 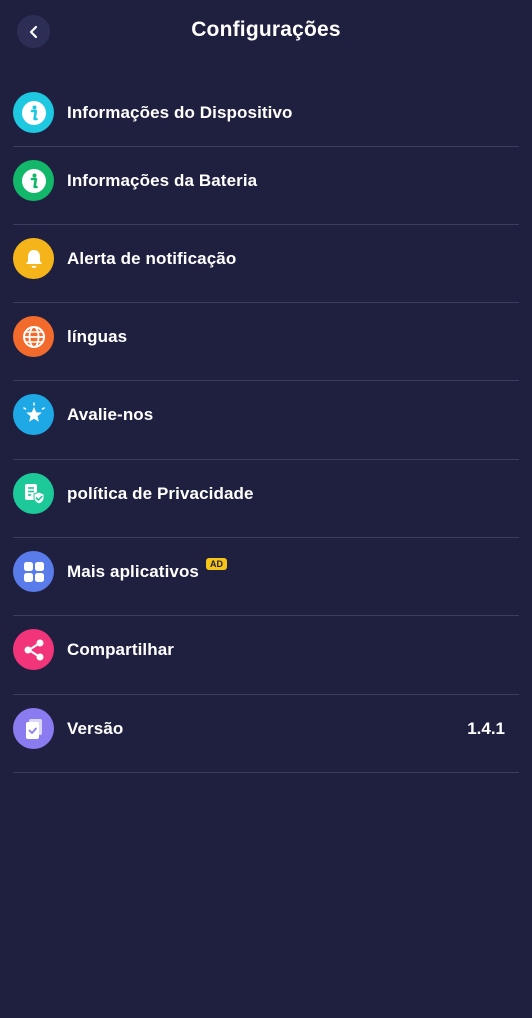 What do you see at coordinates (266, 258) in the screenshot?
I see `settings-item-notification-alert: Alerta de notificação` at bounding box center [266, 258].